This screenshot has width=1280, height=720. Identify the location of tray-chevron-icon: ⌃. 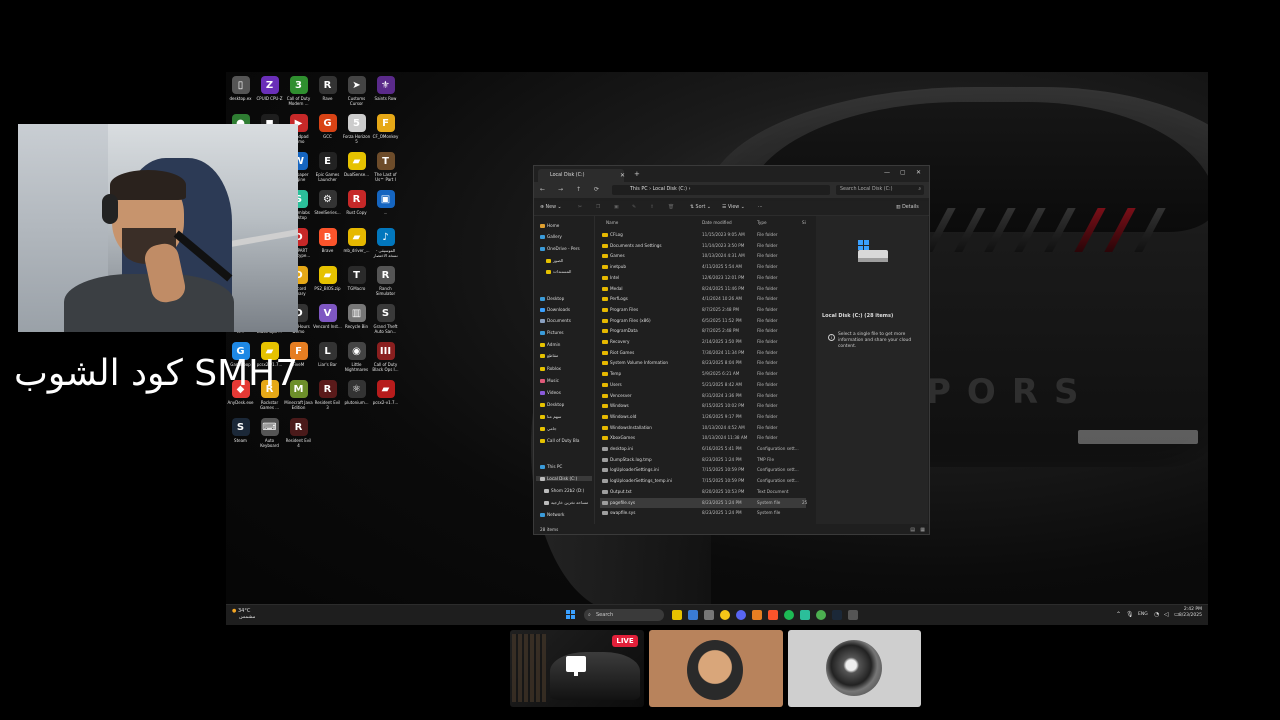
(1118, 614).